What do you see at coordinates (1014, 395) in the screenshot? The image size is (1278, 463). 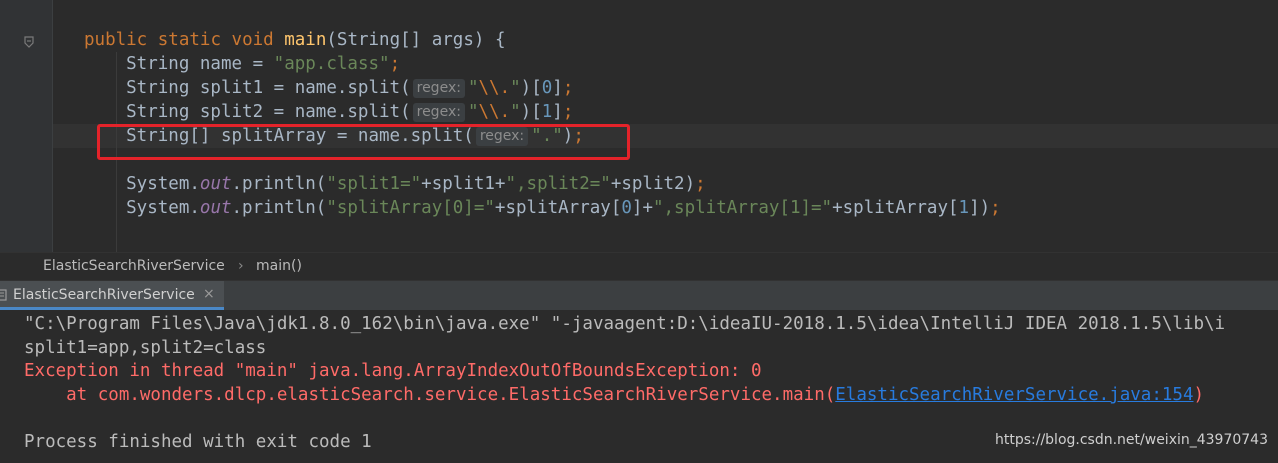 I see `stack-source-link: ElasticSearchRiverService.java:154` at bounding box center [1014, 395].